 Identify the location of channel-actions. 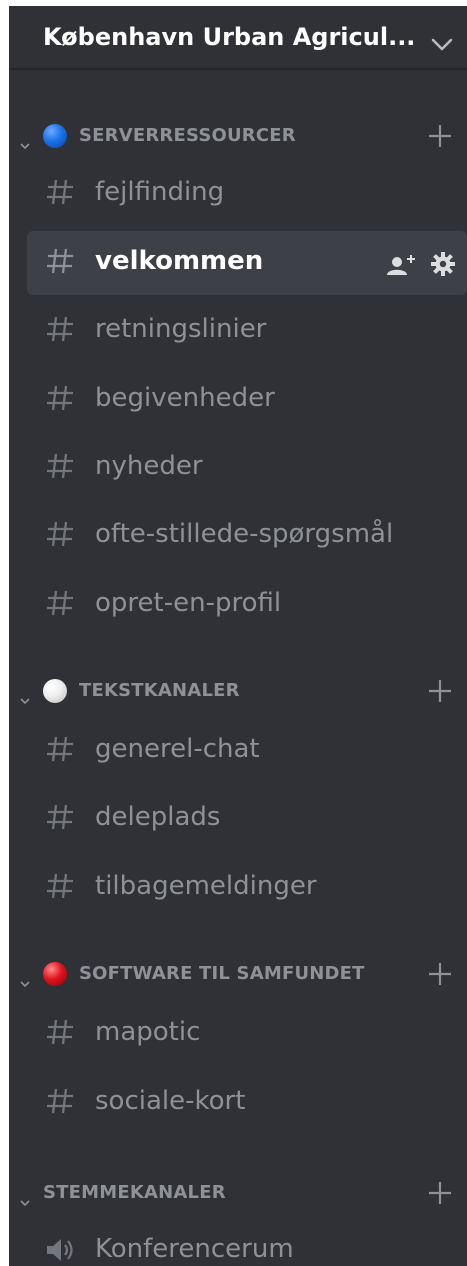
(420, 267).